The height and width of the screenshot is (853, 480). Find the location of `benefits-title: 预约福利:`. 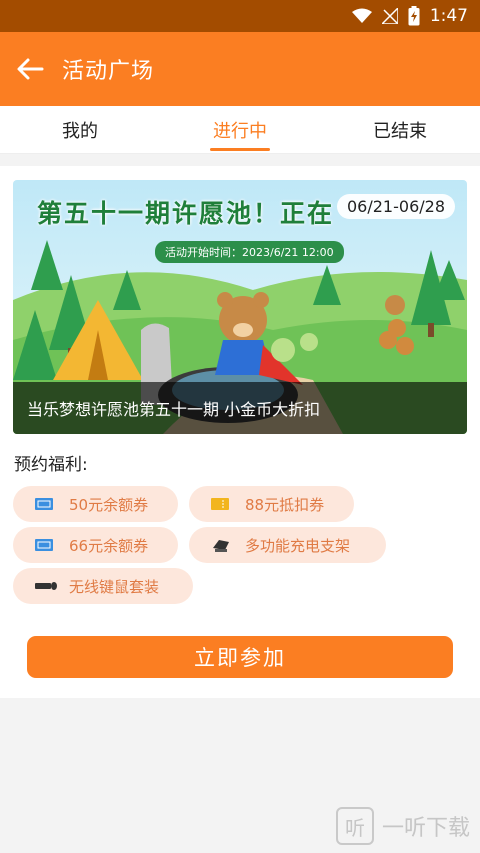

benefits-title: 预约福利: is located at coordinates (51, 465).